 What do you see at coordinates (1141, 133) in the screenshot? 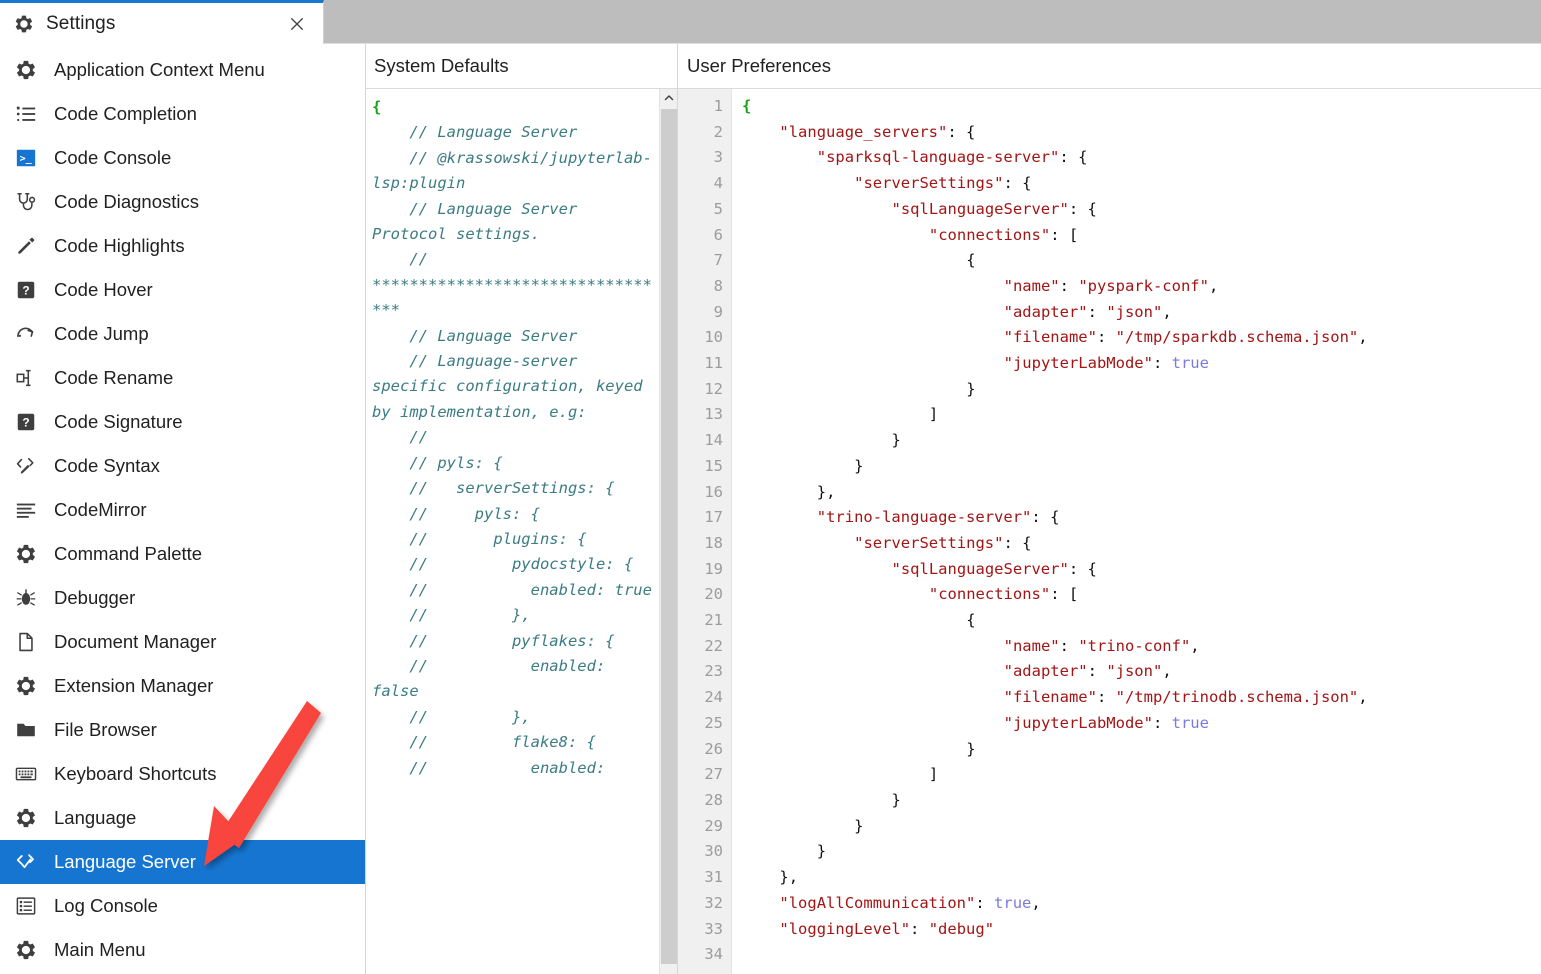
I see `json-line: "language_servers": {` at bounding box center [1141, 133].